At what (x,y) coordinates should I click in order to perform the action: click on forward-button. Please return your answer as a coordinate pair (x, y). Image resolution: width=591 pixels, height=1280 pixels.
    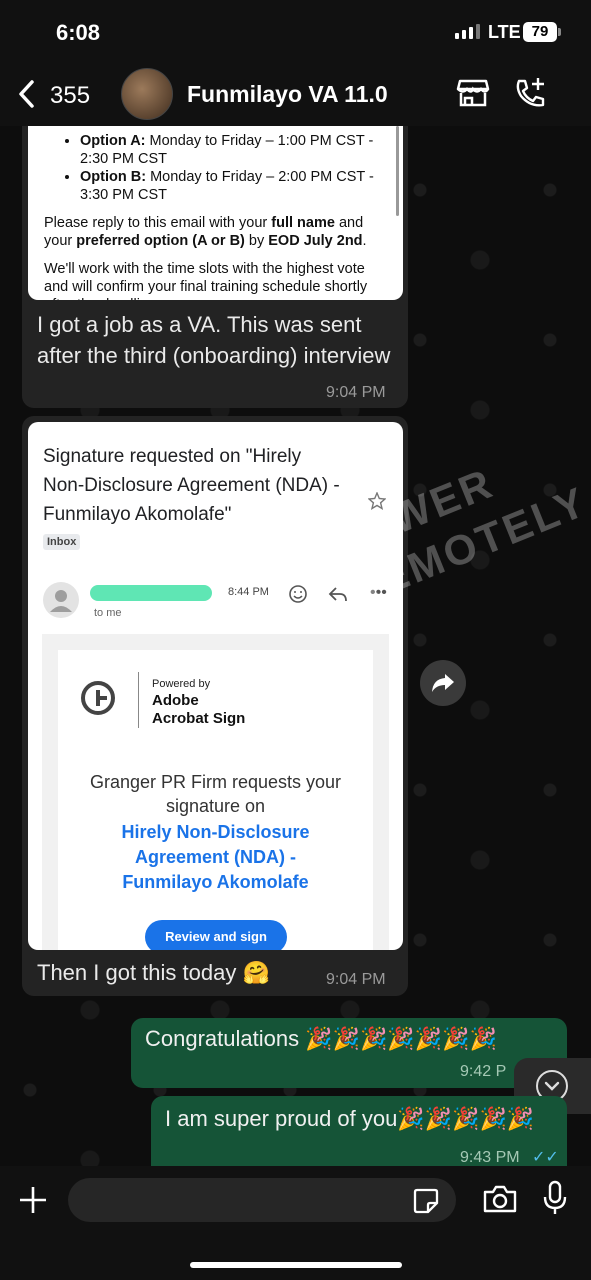
    Looking at the image, I should click on (443, 683).